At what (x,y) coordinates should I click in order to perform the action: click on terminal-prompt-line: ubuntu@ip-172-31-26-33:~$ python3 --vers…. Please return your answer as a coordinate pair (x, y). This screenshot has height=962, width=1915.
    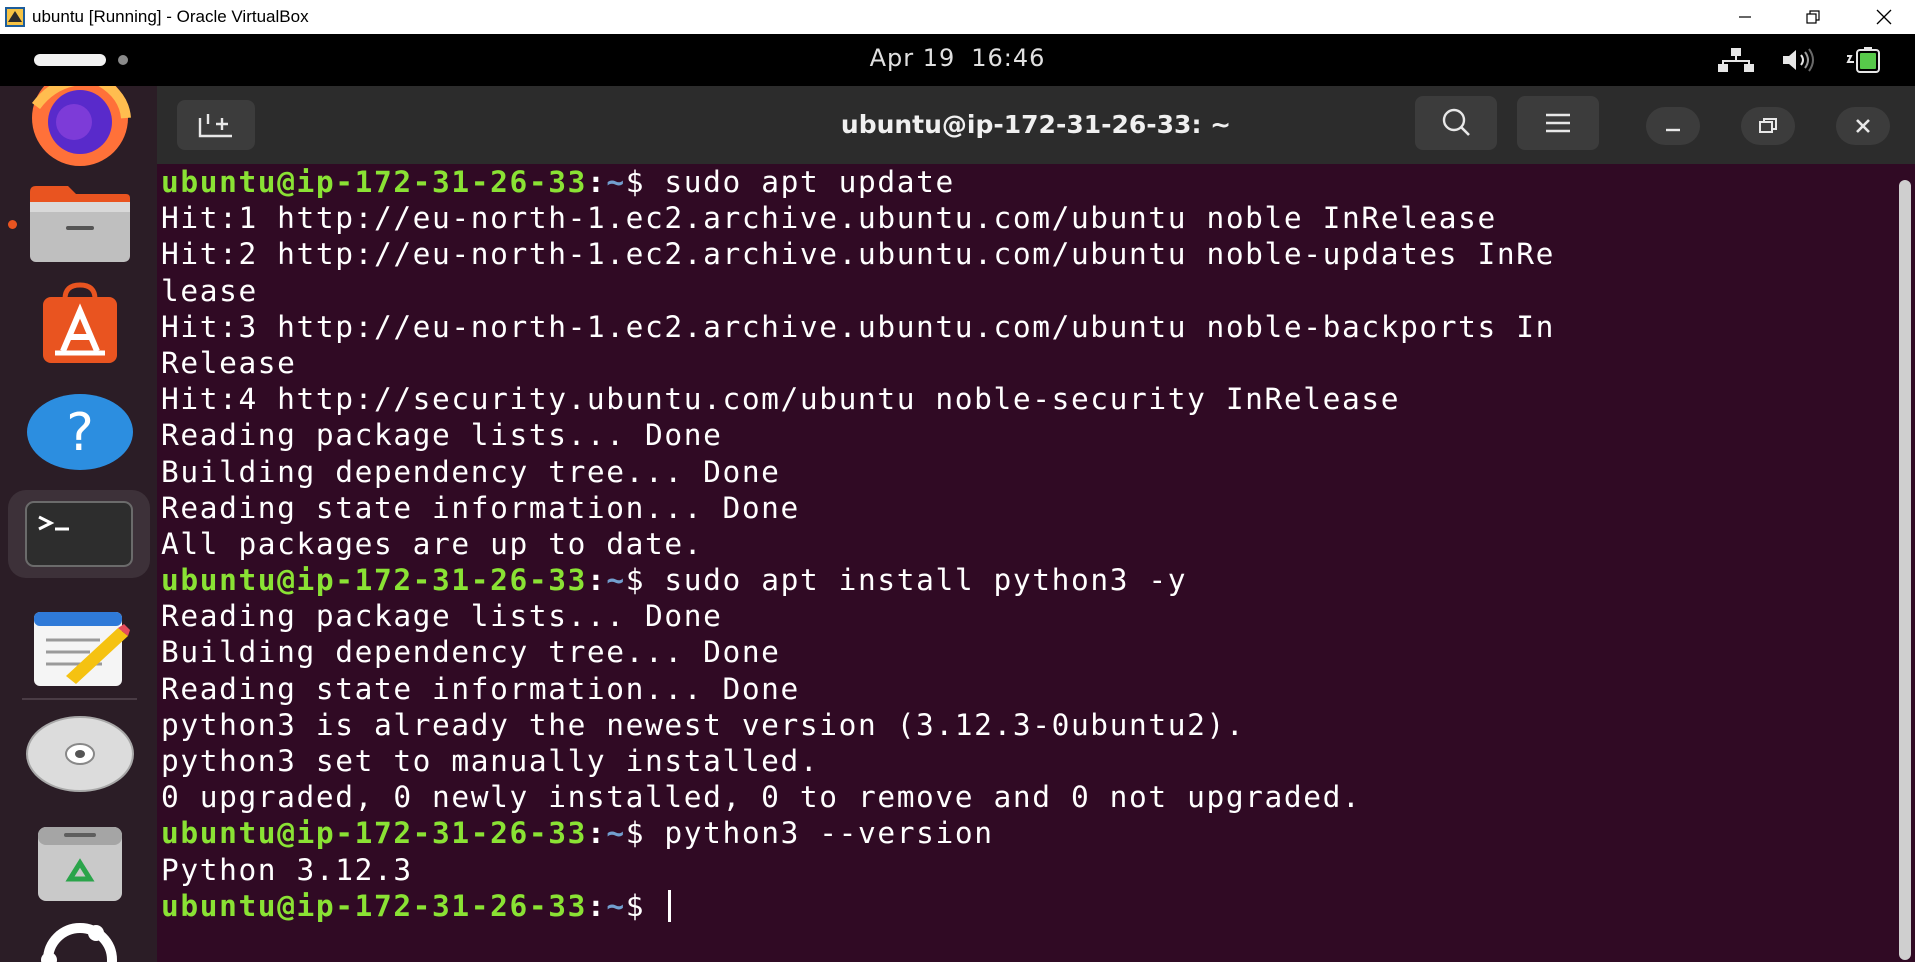
    Looking at the image, I should click on (1022, 833).